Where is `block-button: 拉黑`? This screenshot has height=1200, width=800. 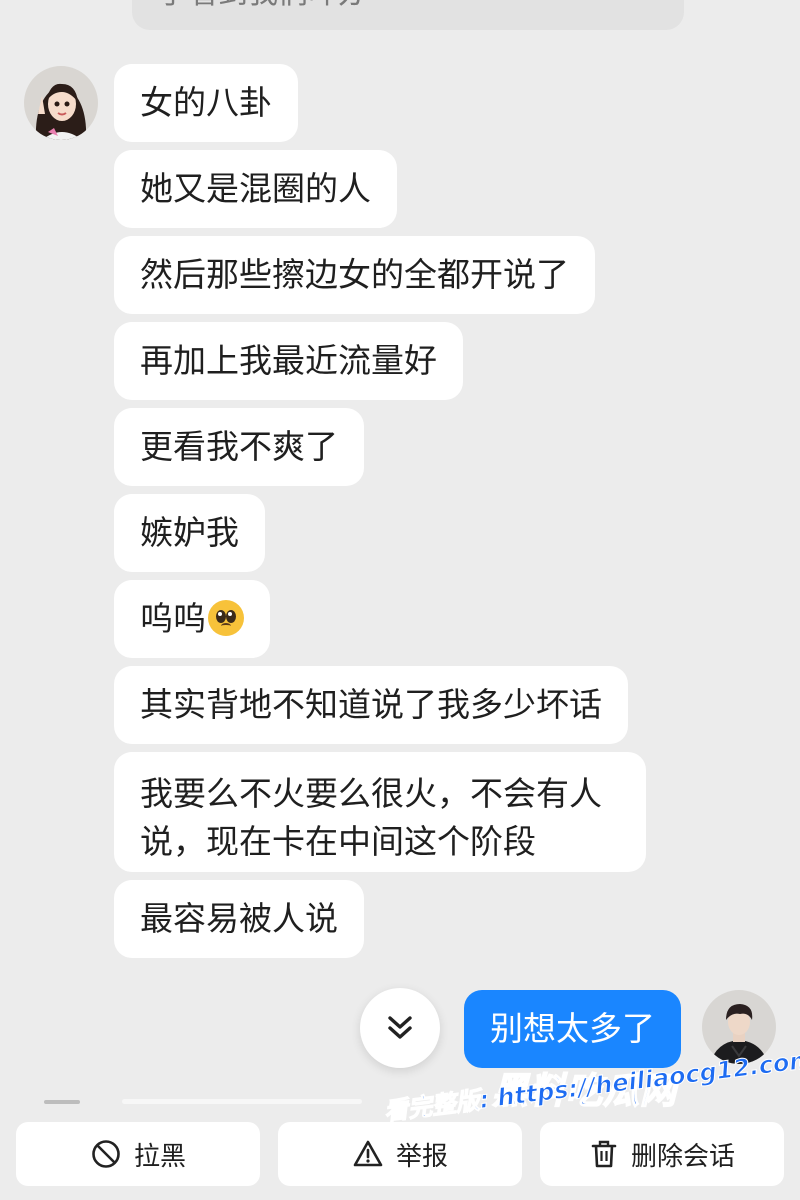 block-button: 拉黑 is located at coordinates (138, 1154).